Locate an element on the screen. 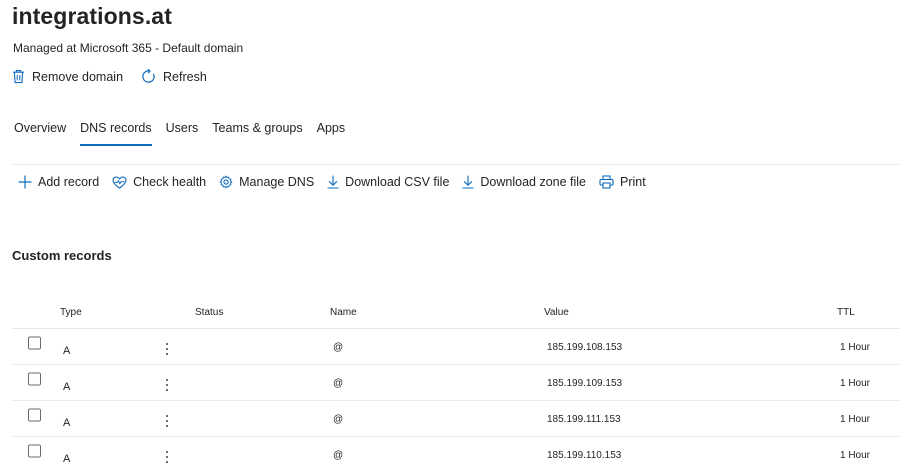  download-zone-file-button: Download zone file is located at coordinates (524, 182).